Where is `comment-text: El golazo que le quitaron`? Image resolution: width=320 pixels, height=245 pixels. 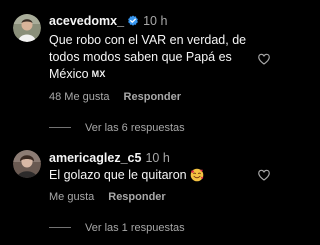
comment-text: El golazo que le quitaron is located at coordinates (126, 177).